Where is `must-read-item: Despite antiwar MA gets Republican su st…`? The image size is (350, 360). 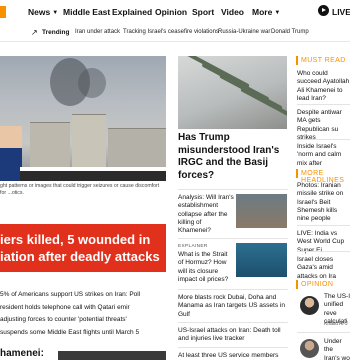
must-read-item: Despite antiwar MA gets Republican su st… is located at coordinates (323, 125).